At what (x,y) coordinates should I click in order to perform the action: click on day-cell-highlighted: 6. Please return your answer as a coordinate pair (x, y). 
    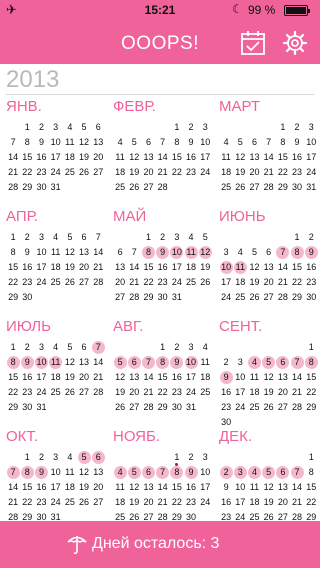
    Looking at the image, I should click on (148, 472).